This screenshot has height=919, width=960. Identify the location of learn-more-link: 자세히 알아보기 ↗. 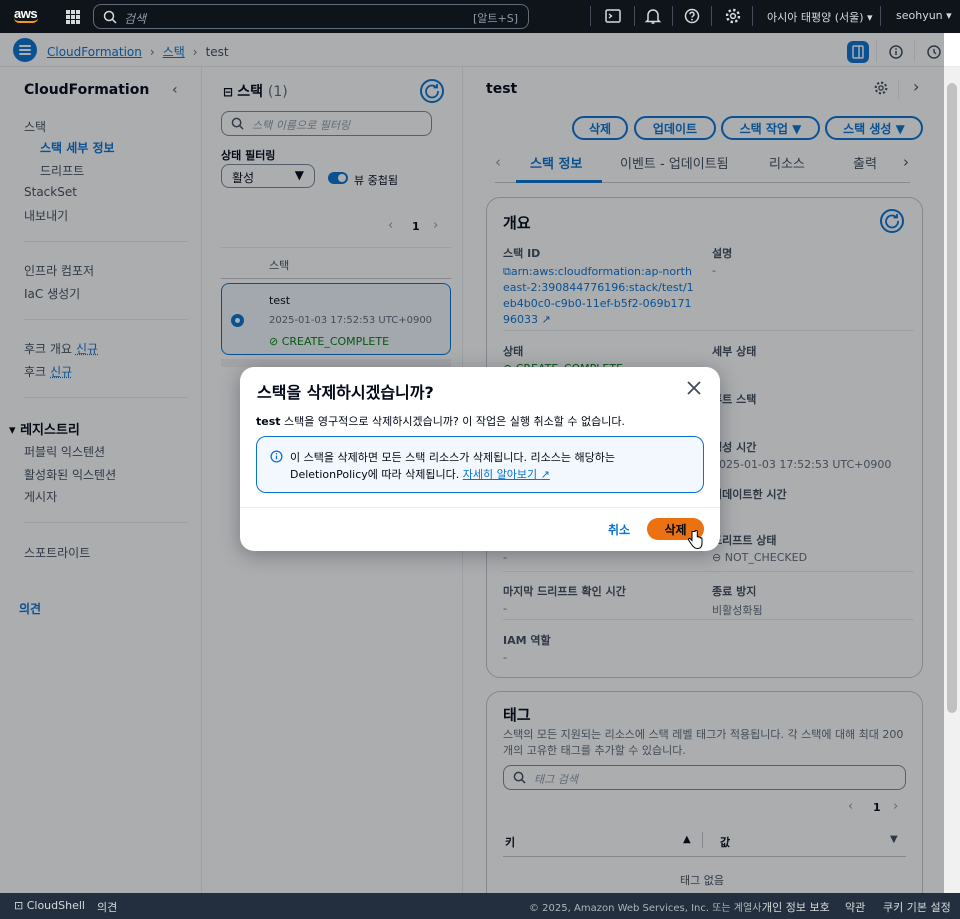
(506, 474).